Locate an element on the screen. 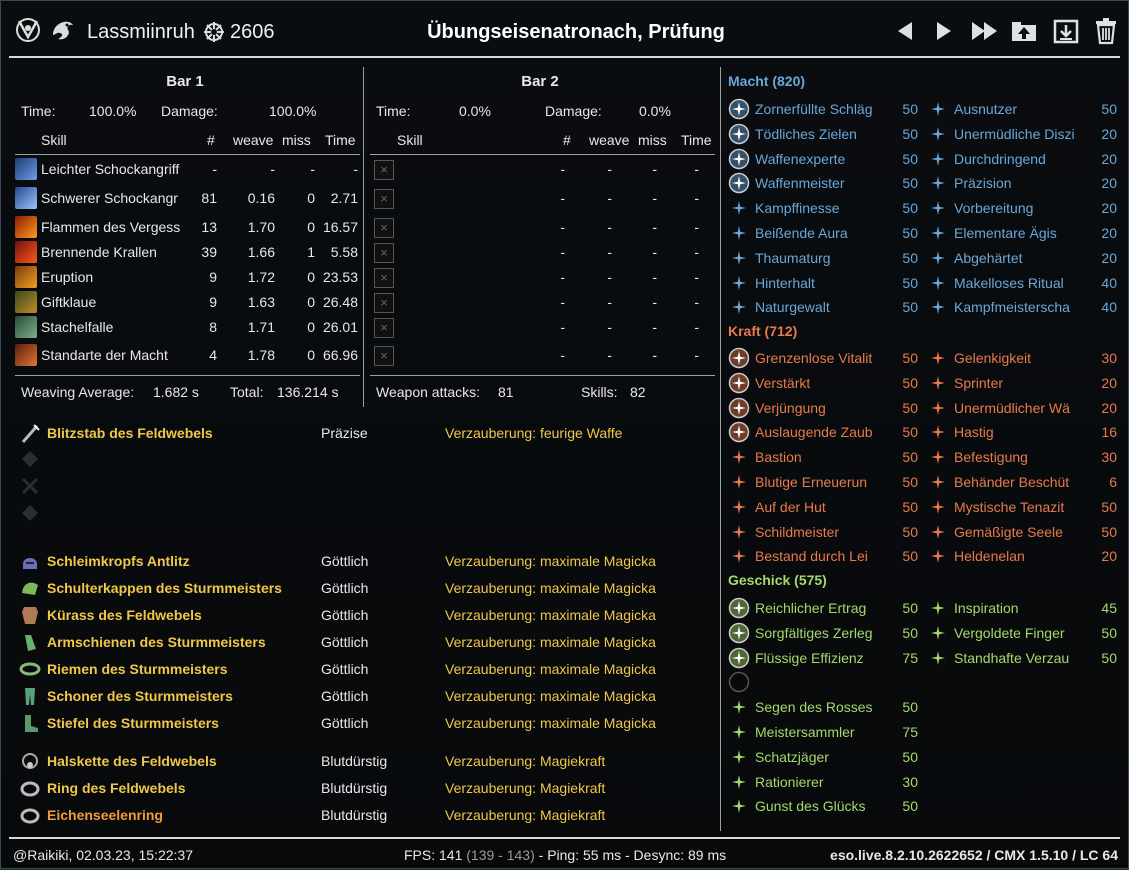  cp-star: Vergoldete Finger 50 is located at coordinates (1023, 633).